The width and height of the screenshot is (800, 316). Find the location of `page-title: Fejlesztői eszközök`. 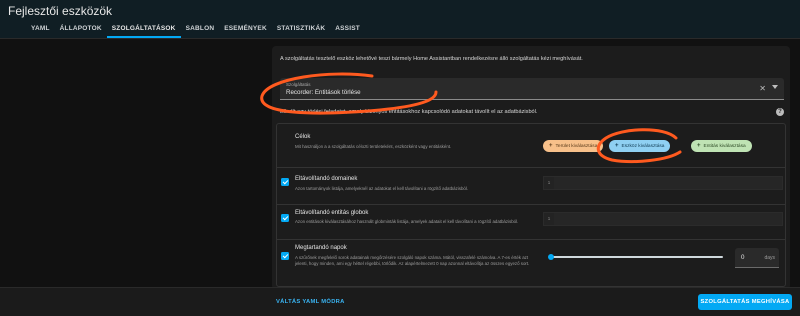

page-title: Fejlesztői eszközök is located at coordinates (60, 11).